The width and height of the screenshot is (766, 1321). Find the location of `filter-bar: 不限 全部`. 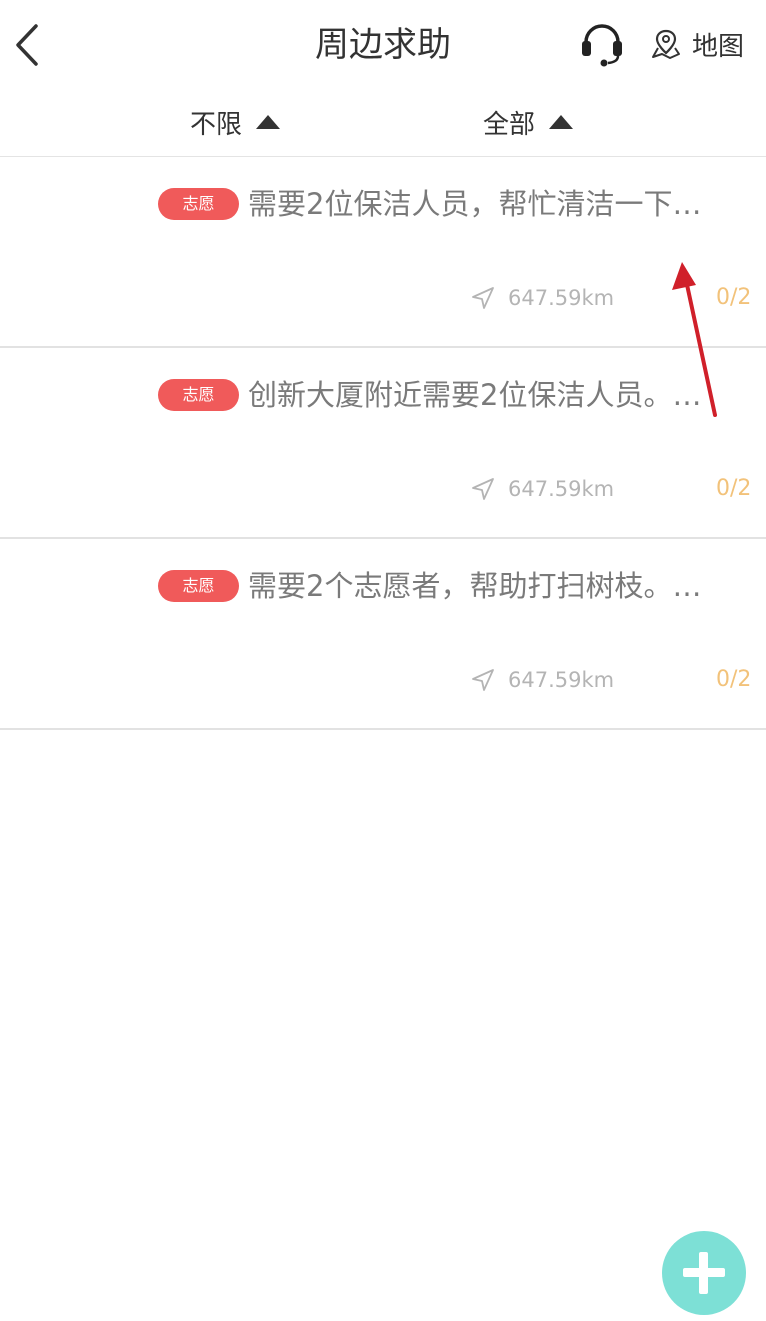

filter-bar: 不限 全部 is located at coordinates (383, 123).